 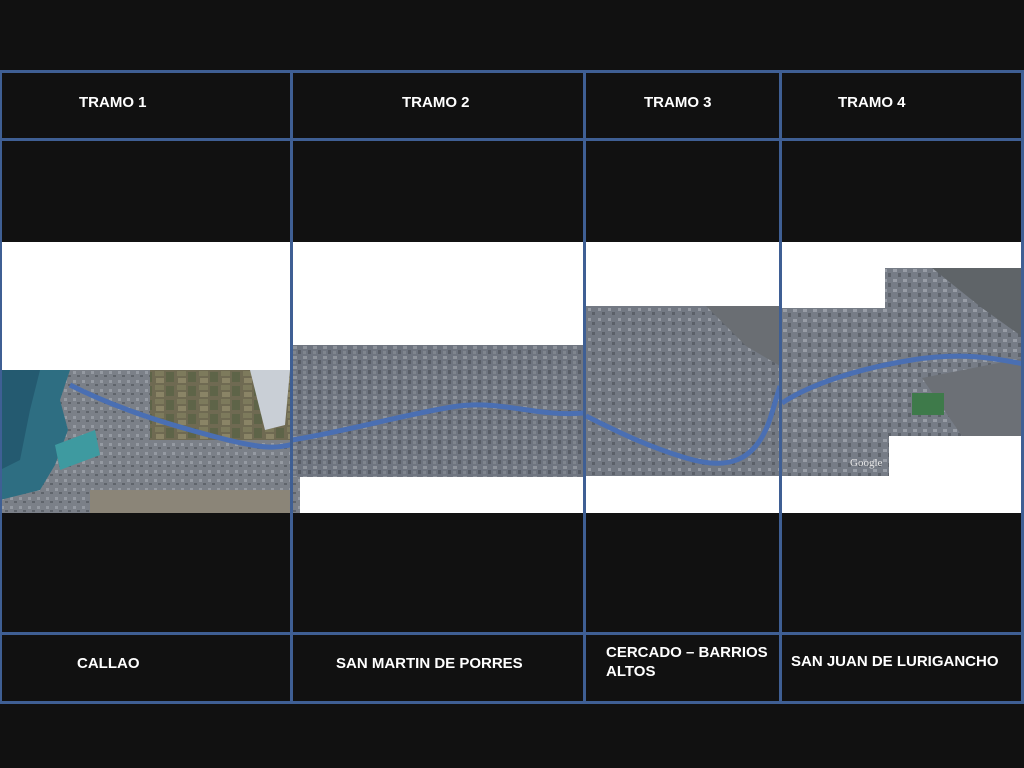 What do you see at coordinates (872, 102) in the screenshot?
I see `header-tramo-4: TRAMO 4` at bounding box center [872, 102].